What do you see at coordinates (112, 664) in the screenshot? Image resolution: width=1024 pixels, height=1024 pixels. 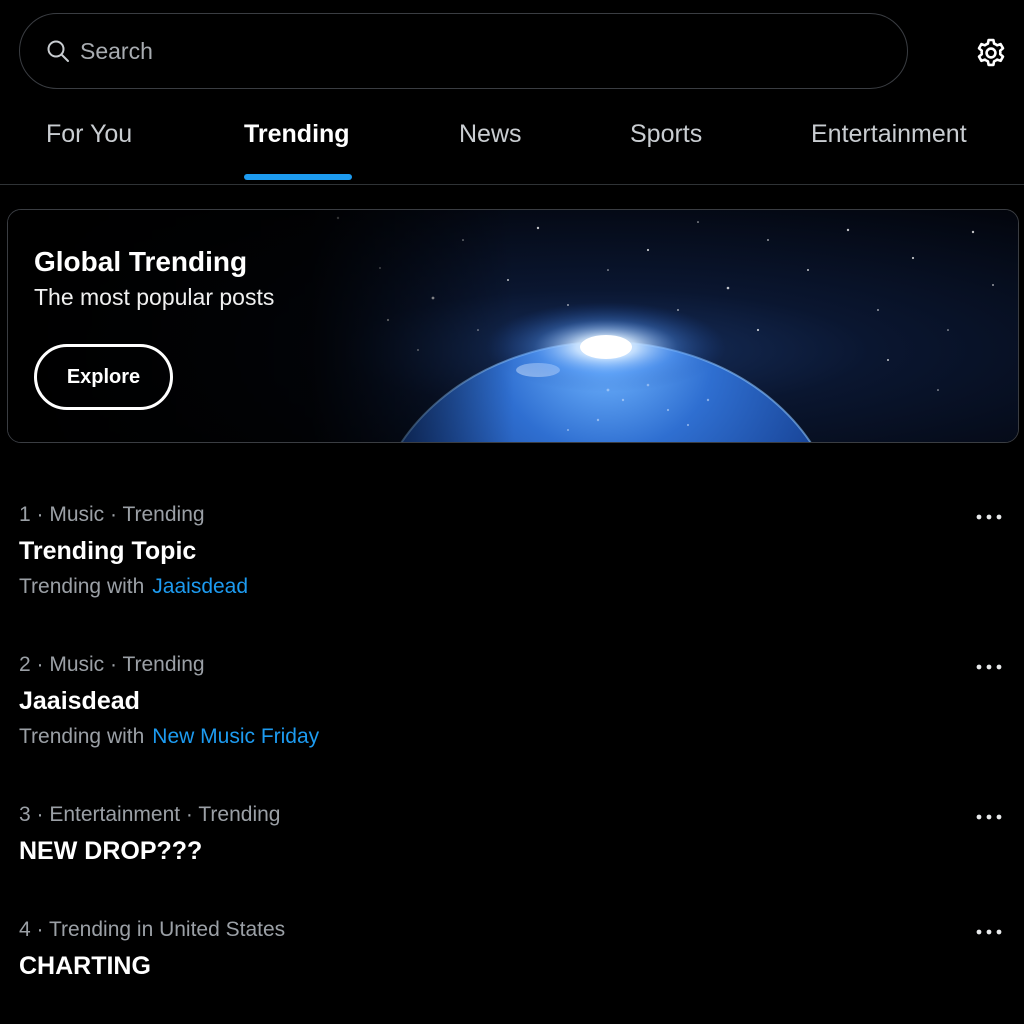 I see `trend-meta: 2 · Music · Trending` at bounding box center [112, 664].